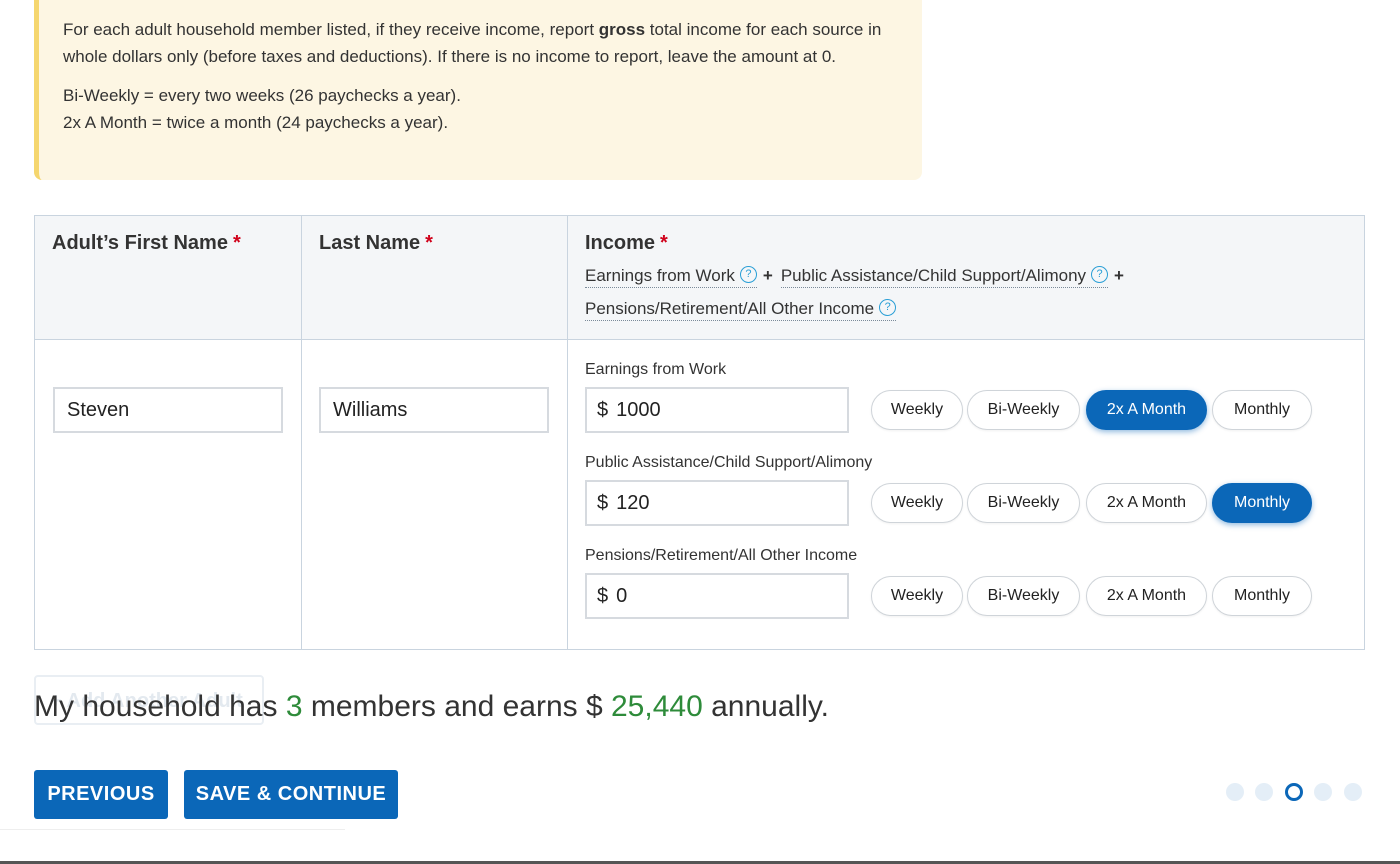 Image resolution: width=1400 pixels, height=864 pixels. What do you see at coordinates (1146, 410) in the screenshot?
I see `earnings-frequency-twice-monthly: 2x A Month` at bounding box center [1146, 410].